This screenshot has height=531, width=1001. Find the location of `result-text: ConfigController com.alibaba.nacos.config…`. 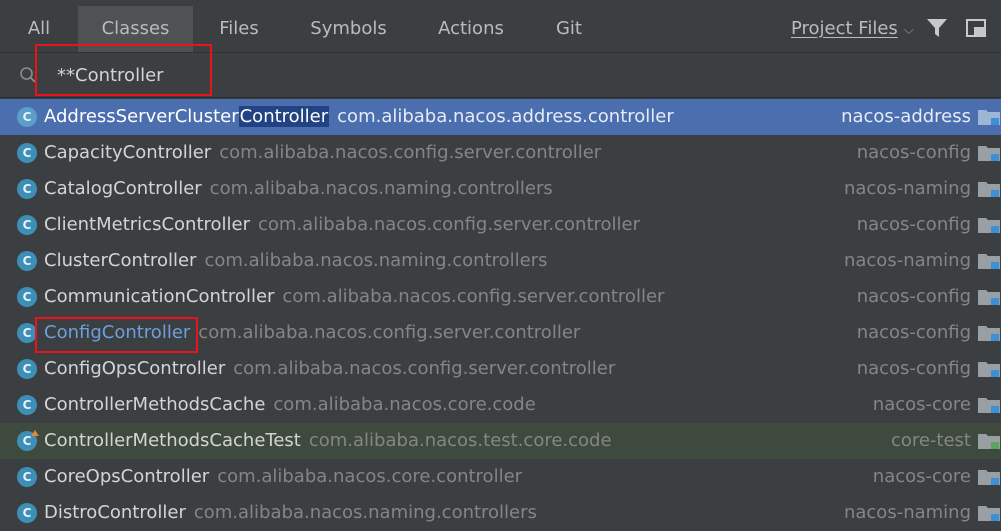

result-text: ConfigController com.alibaba.nacos.config… is located at coordinates (312, 333).